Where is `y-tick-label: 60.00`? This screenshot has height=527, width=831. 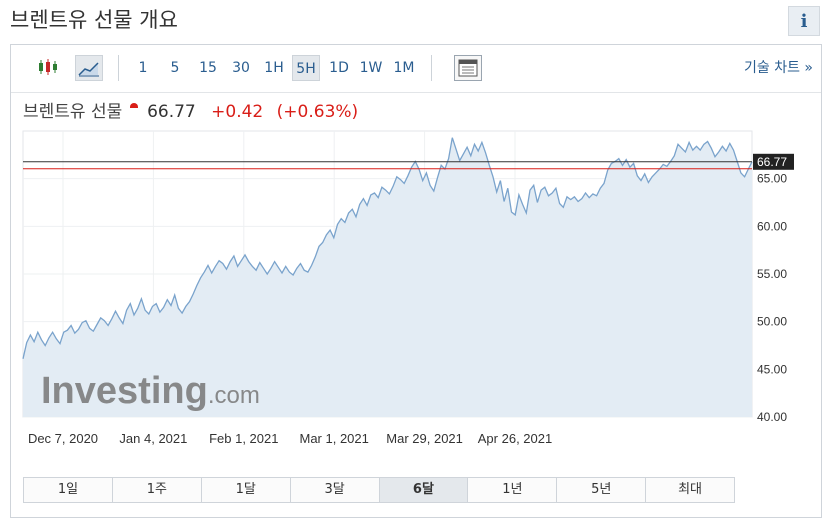
y-tick-label: 60.00 is located at coordinates (772, 226).